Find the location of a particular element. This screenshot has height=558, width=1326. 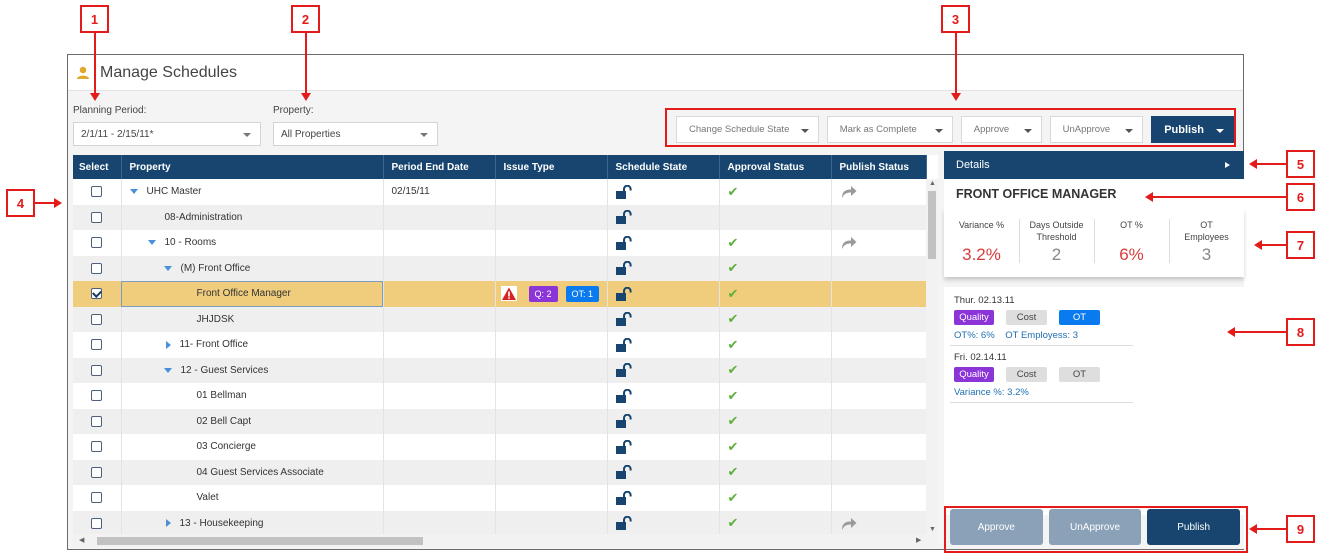

property-cell: 10 - Rooms is located at coordinates (252, 243).